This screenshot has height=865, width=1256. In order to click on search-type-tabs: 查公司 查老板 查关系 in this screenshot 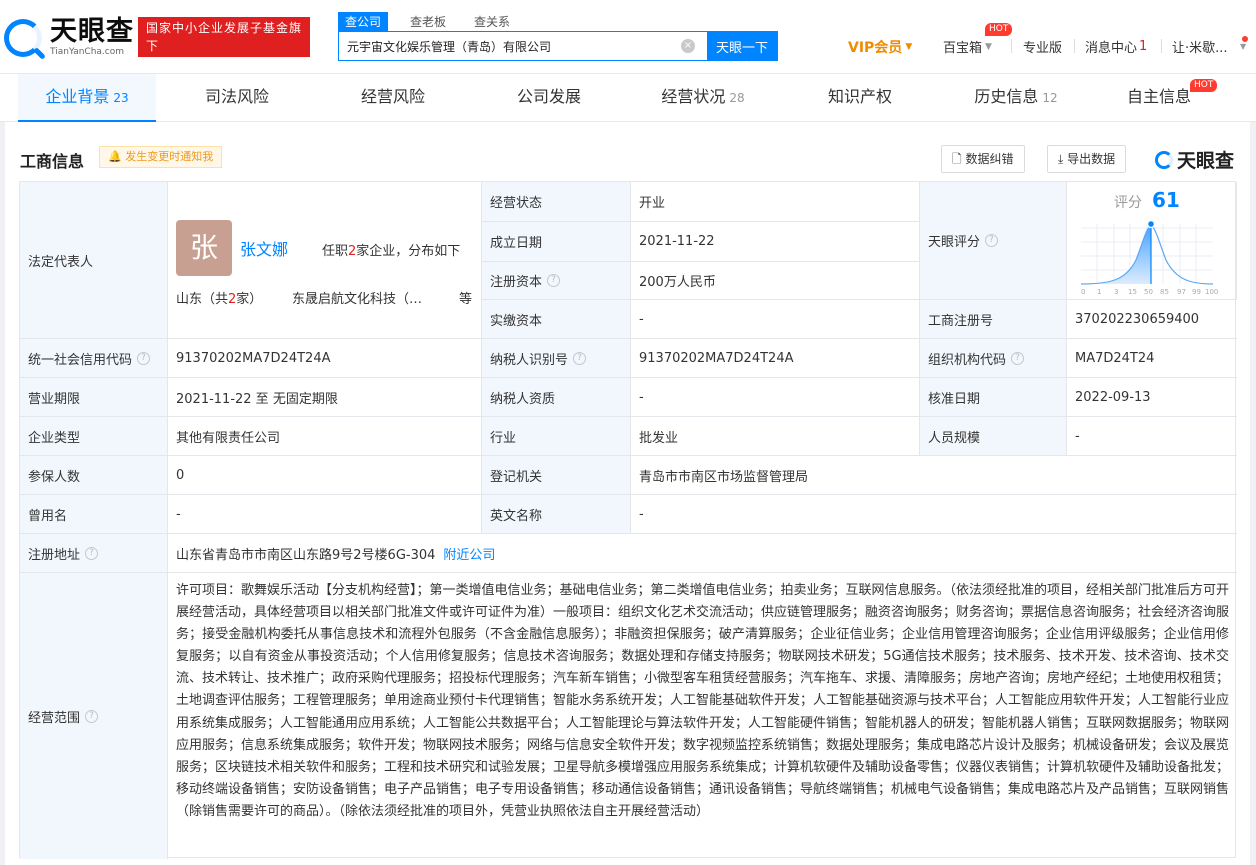, I will do `click(435, 21)`.